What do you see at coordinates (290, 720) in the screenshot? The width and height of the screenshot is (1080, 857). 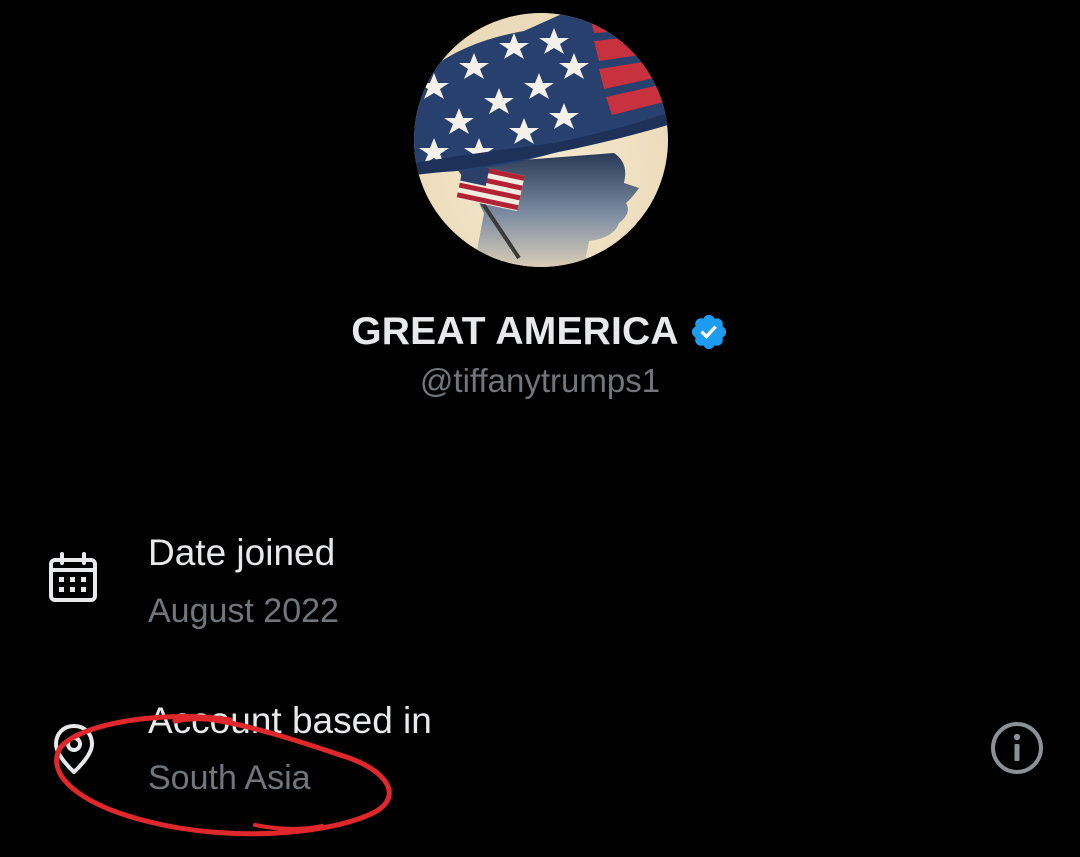 I see `account-location-label: Account based in` at bounding box center [290, 720].